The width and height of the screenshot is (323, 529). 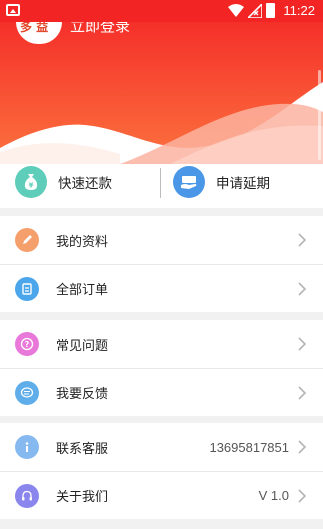 I want to click on service-phone-number: 13695817851, so click(x=249, y=447).